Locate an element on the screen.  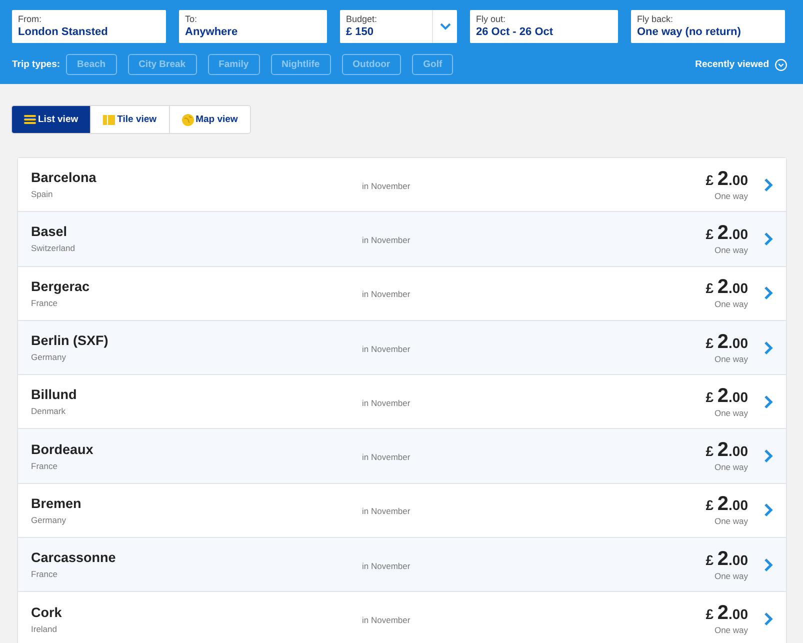
country-name: Ireland is located at coordinates (44, 629).